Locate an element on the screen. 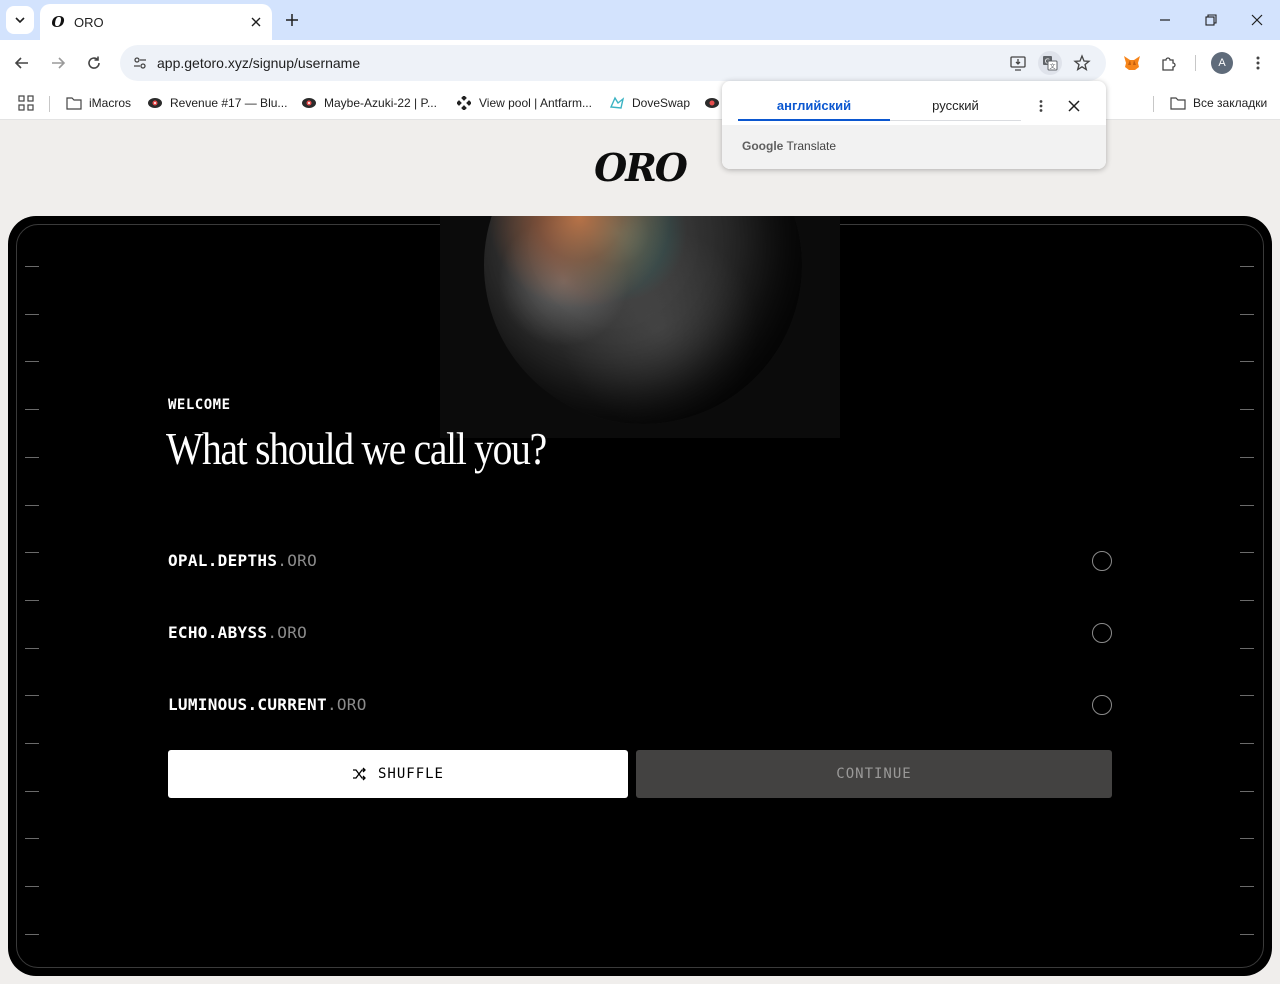  all-bookmarks-folder: Все закладки is located at coordinates (1218, 103).